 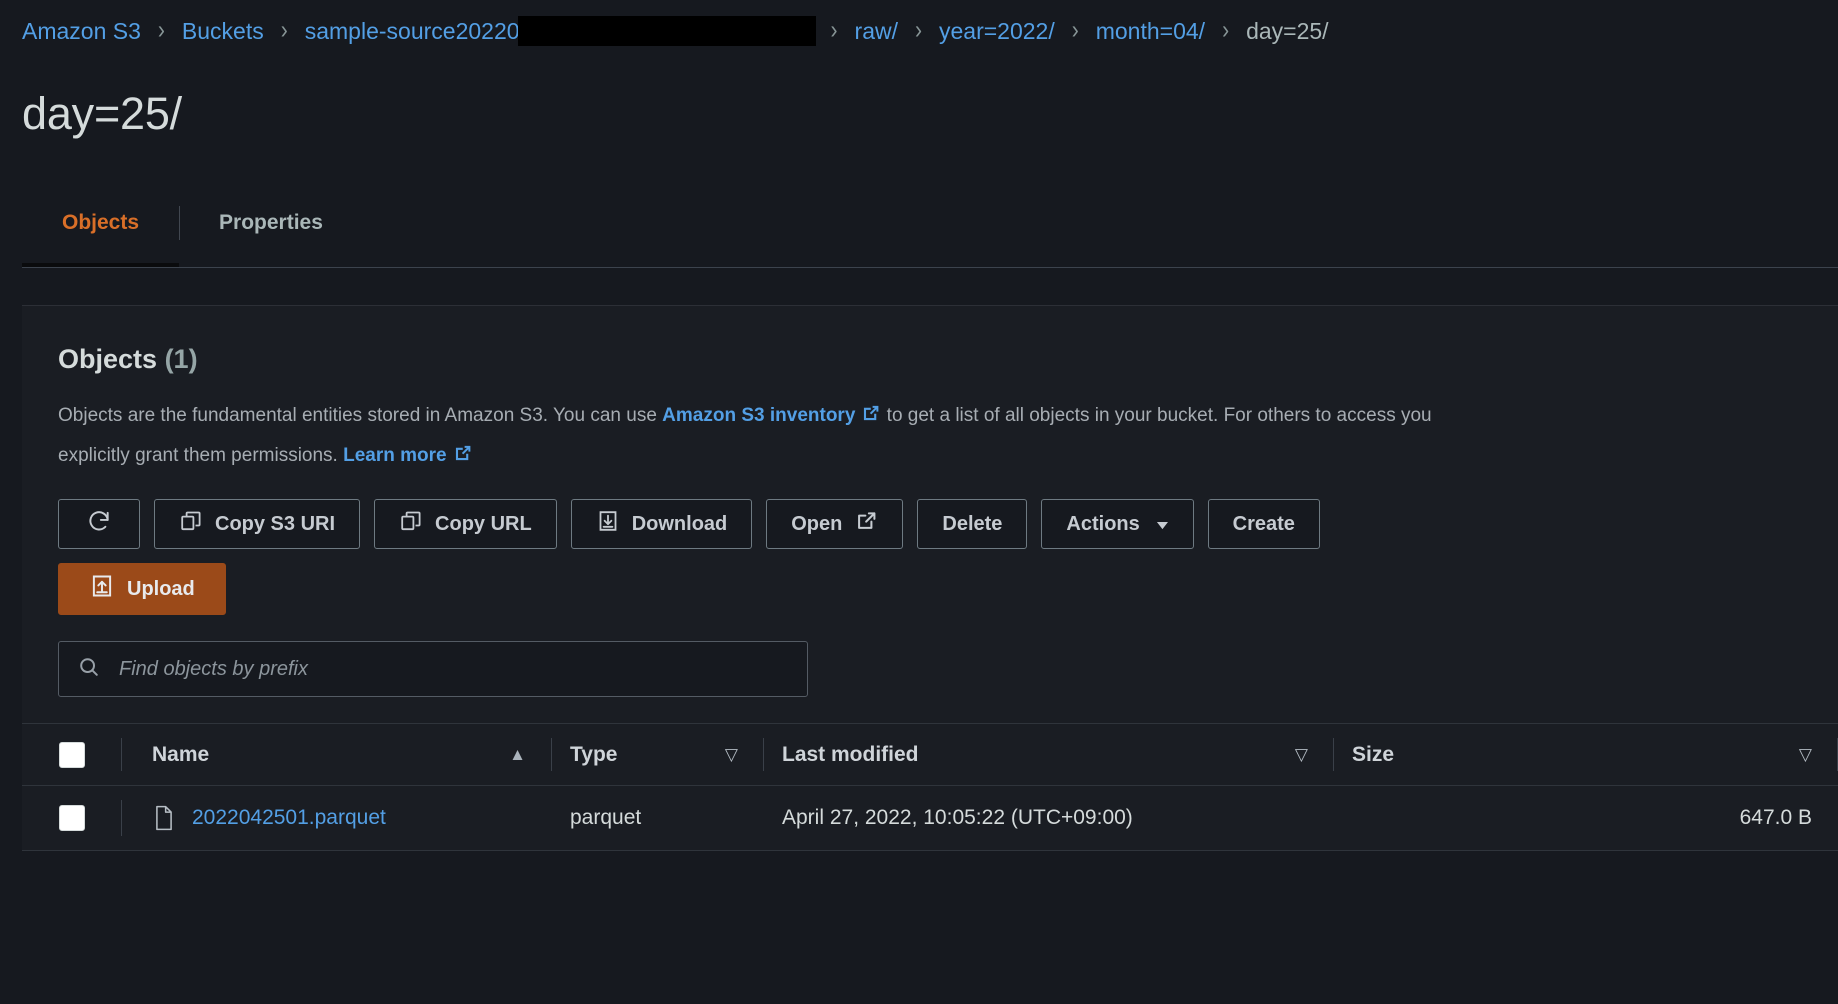 I want to click on objects-heading-label: Objects, so click(x=108, y=359).